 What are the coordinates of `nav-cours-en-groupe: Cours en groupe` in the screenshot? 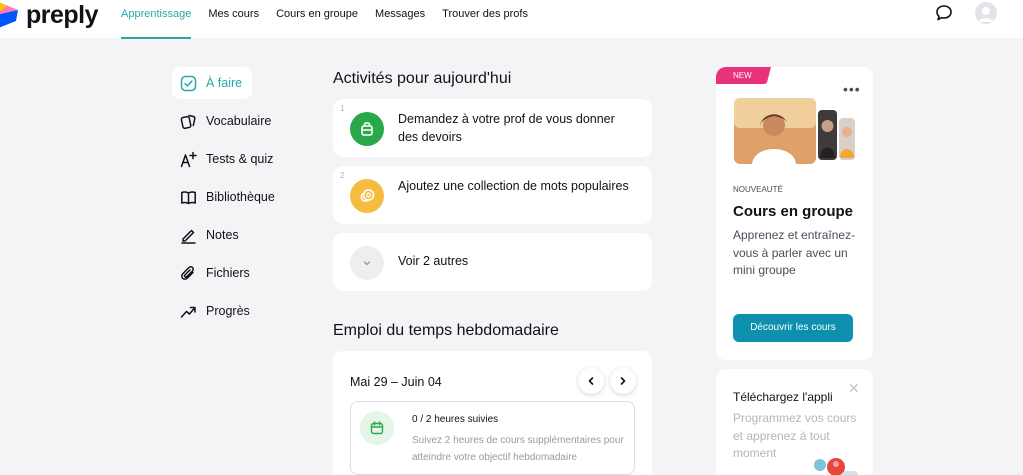 It's located at (317, 19).